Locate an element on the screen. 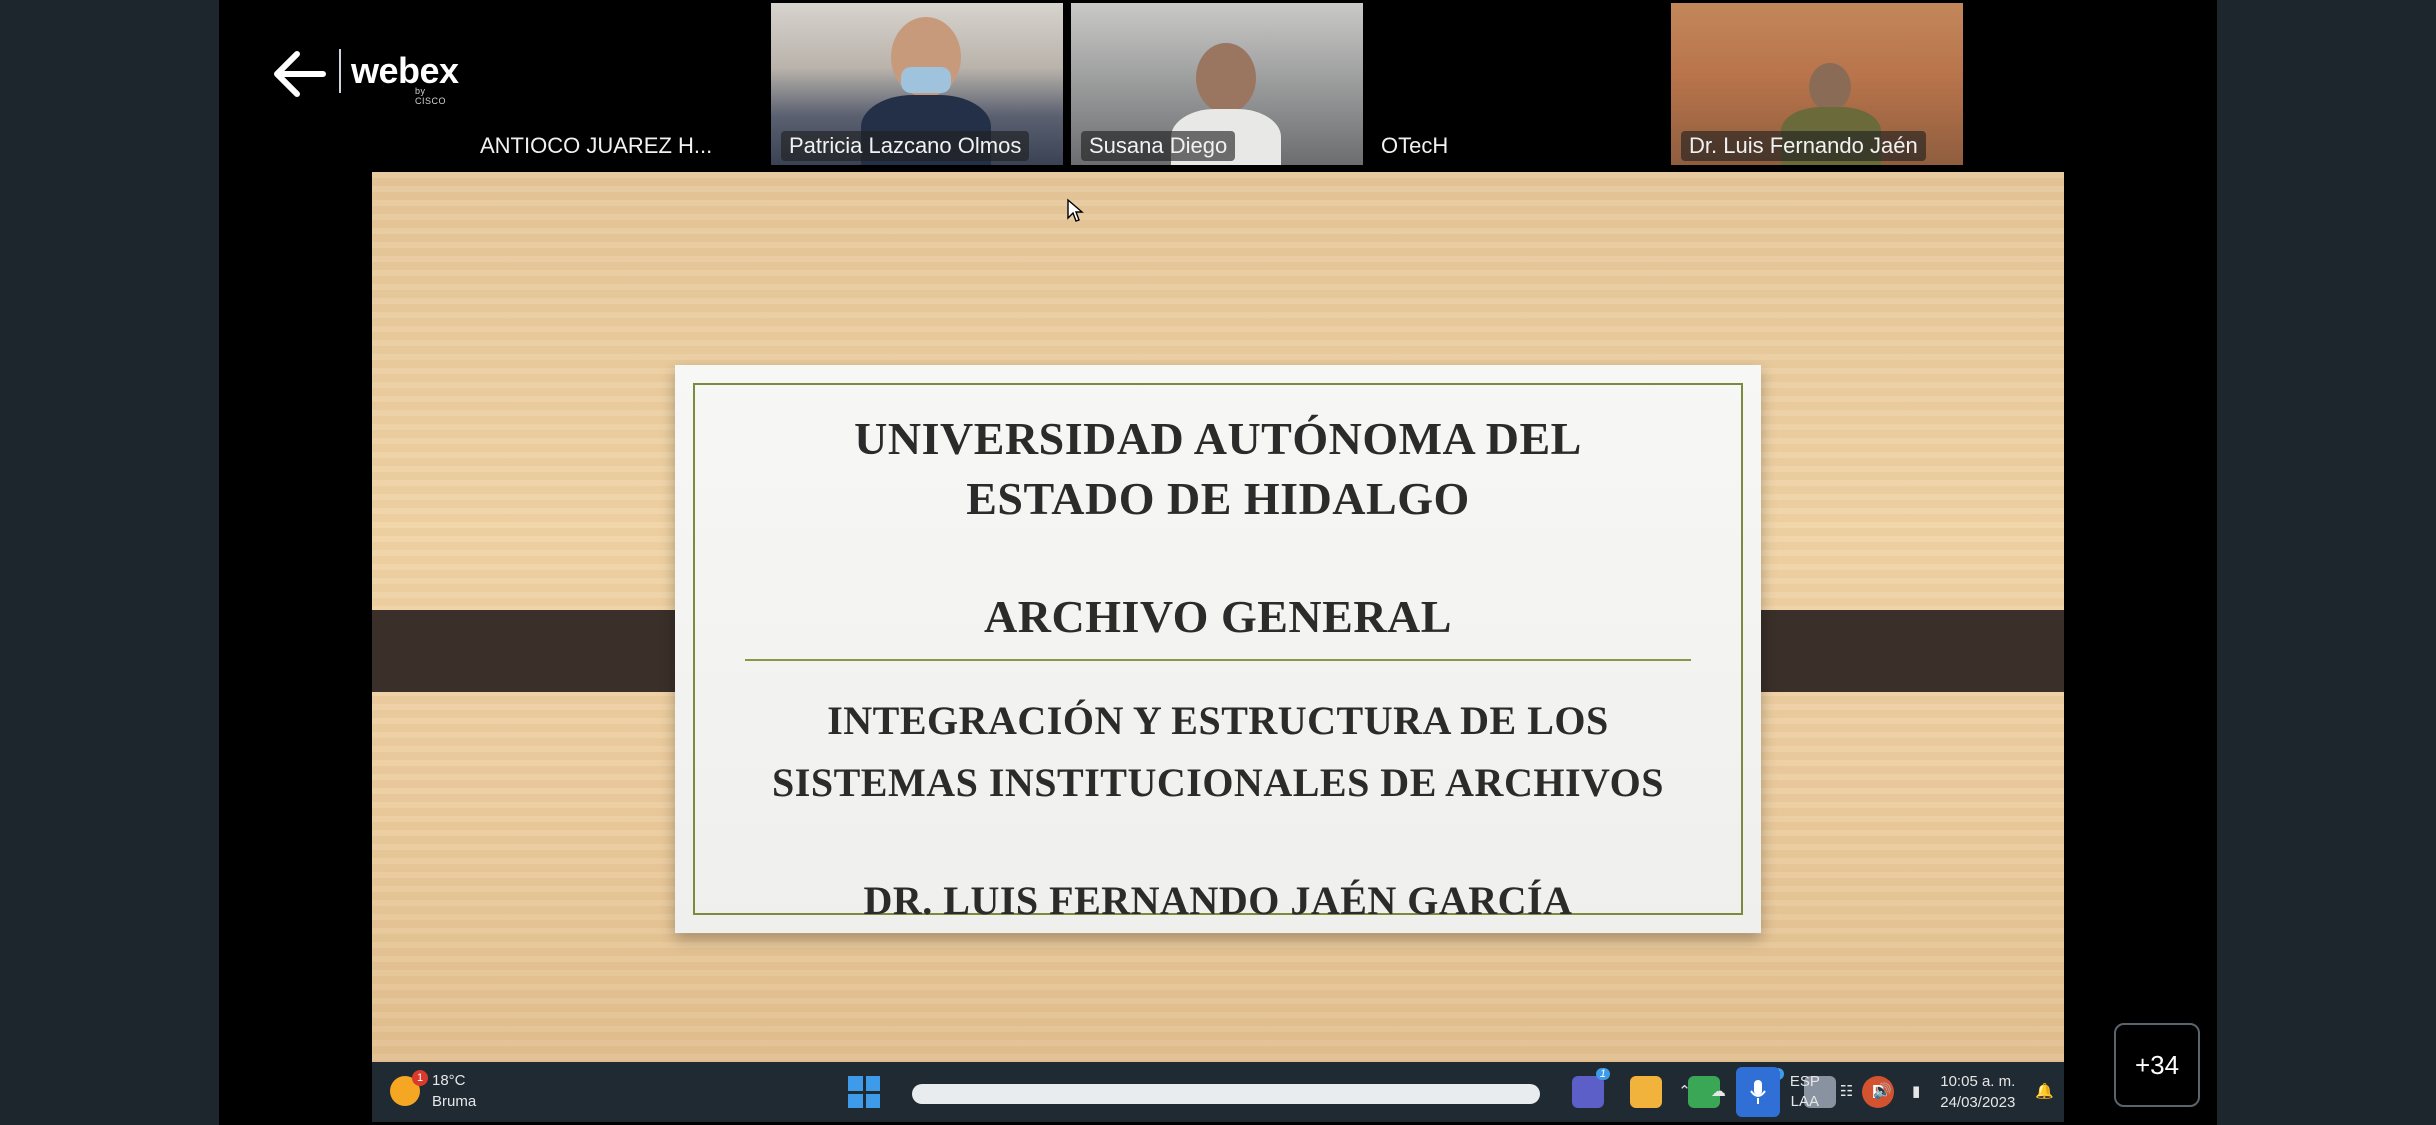 This screenshot has height=1125, width=2436. slide-divider is located at coordinates (1218, 660).